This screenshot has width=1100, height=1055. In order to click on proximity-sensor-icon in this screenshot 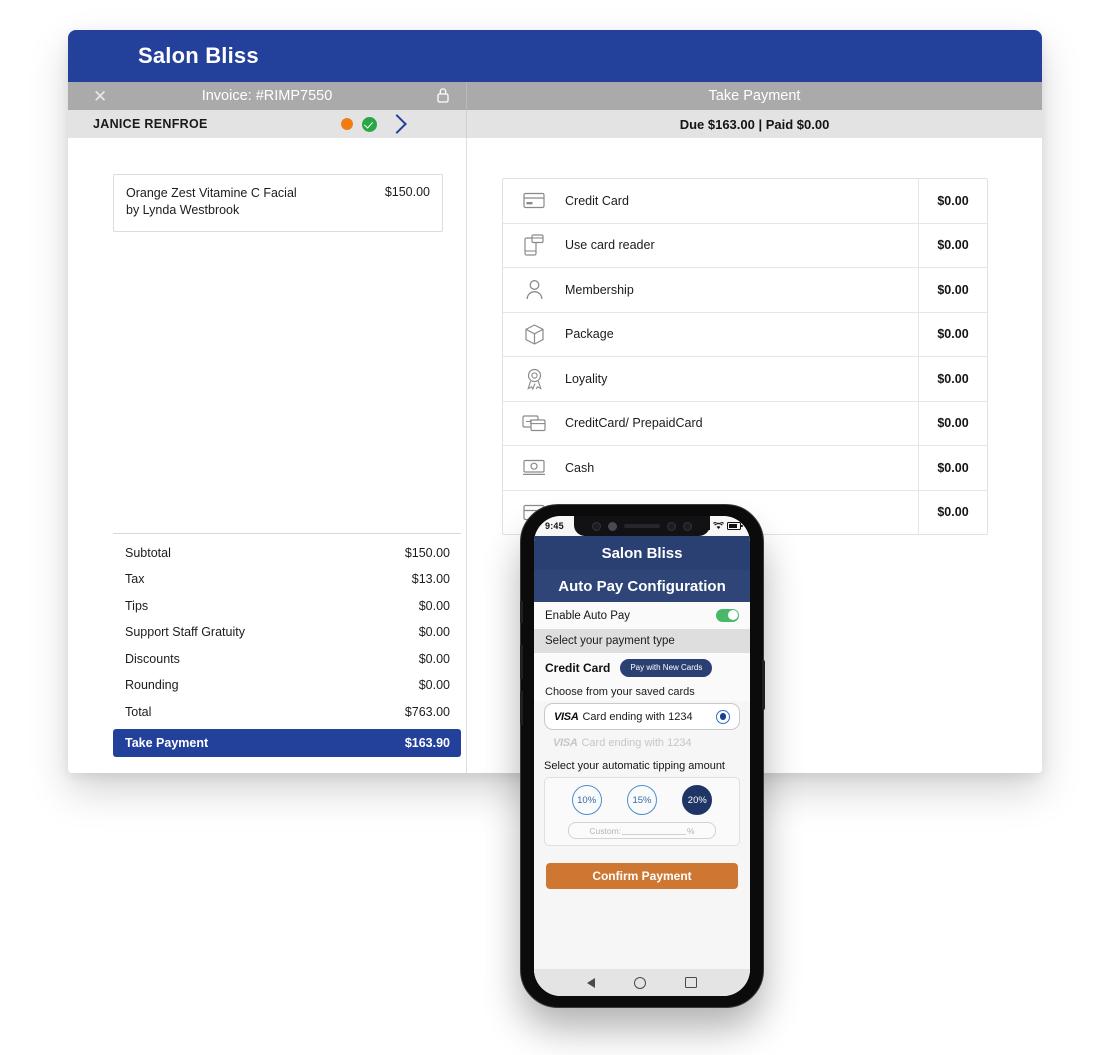, I will do `click(671, 526)`.